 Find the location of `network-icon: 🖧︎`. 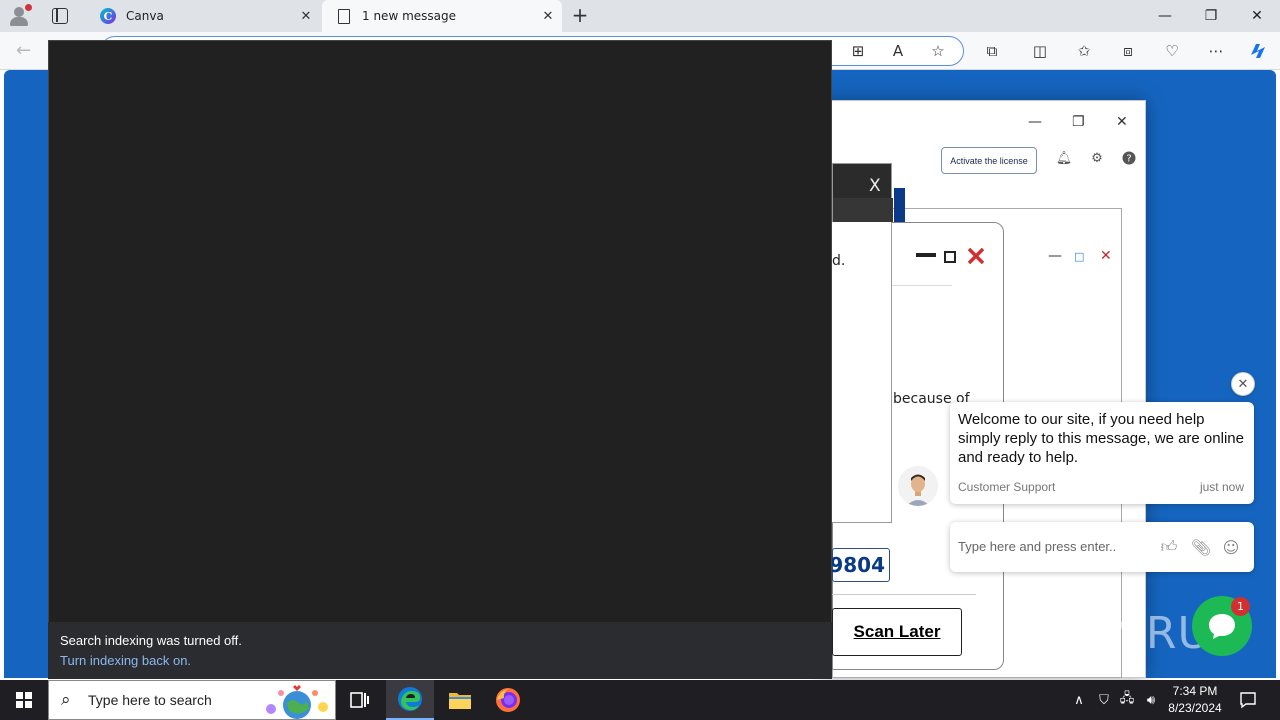

network-icon: 🖧︎ is located at coordinates (1127, 700).